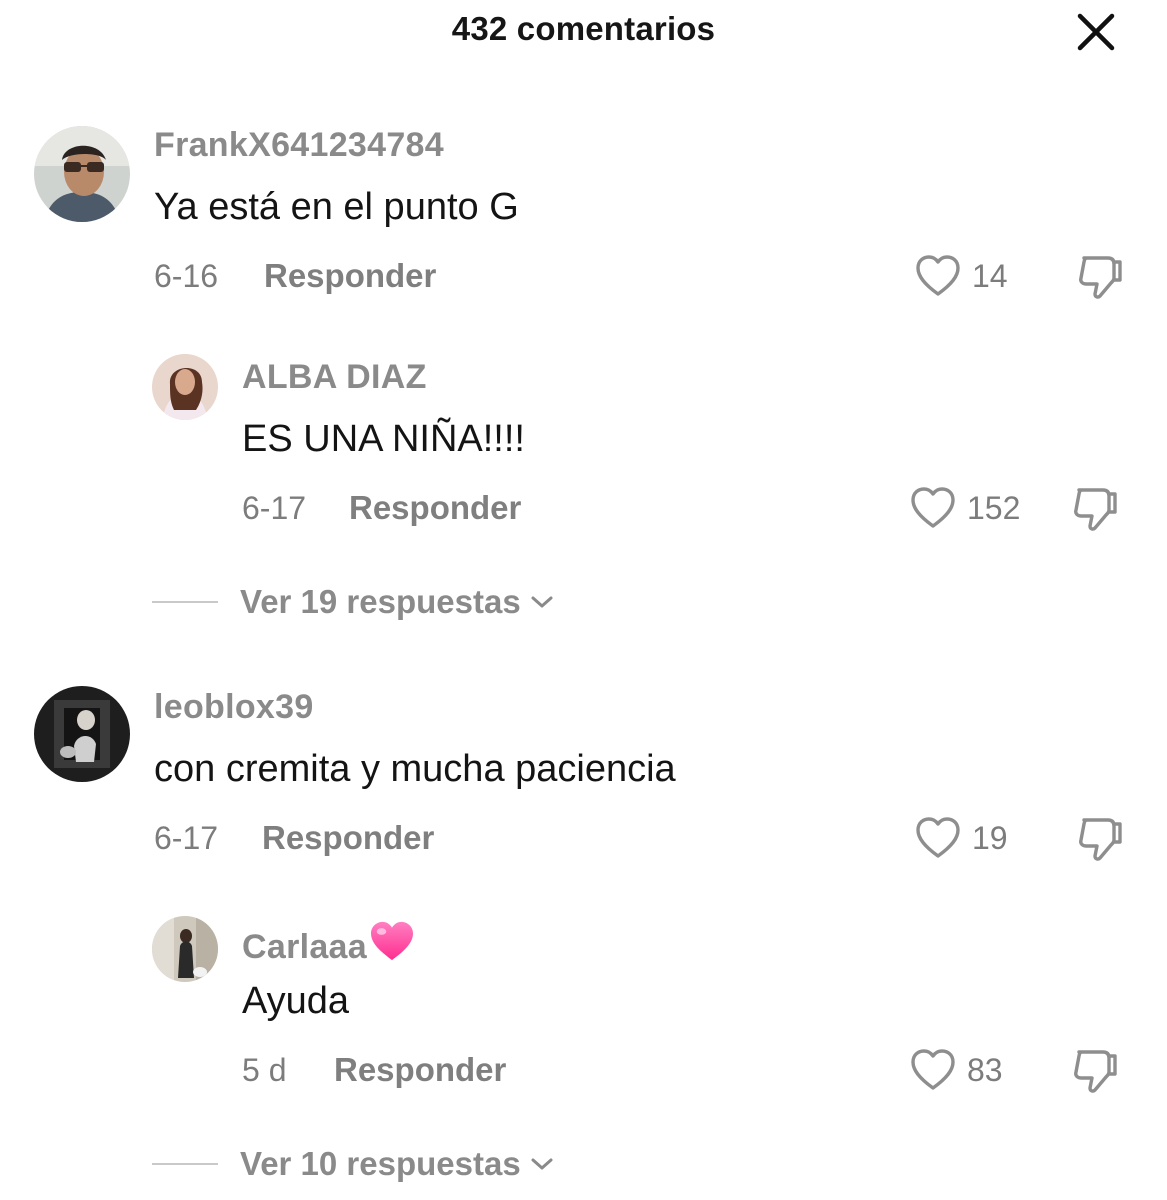  What do you see at coordinates (964, 508) in the screenshot?
I see `like-button: 152` at bounding box center [964, 508].